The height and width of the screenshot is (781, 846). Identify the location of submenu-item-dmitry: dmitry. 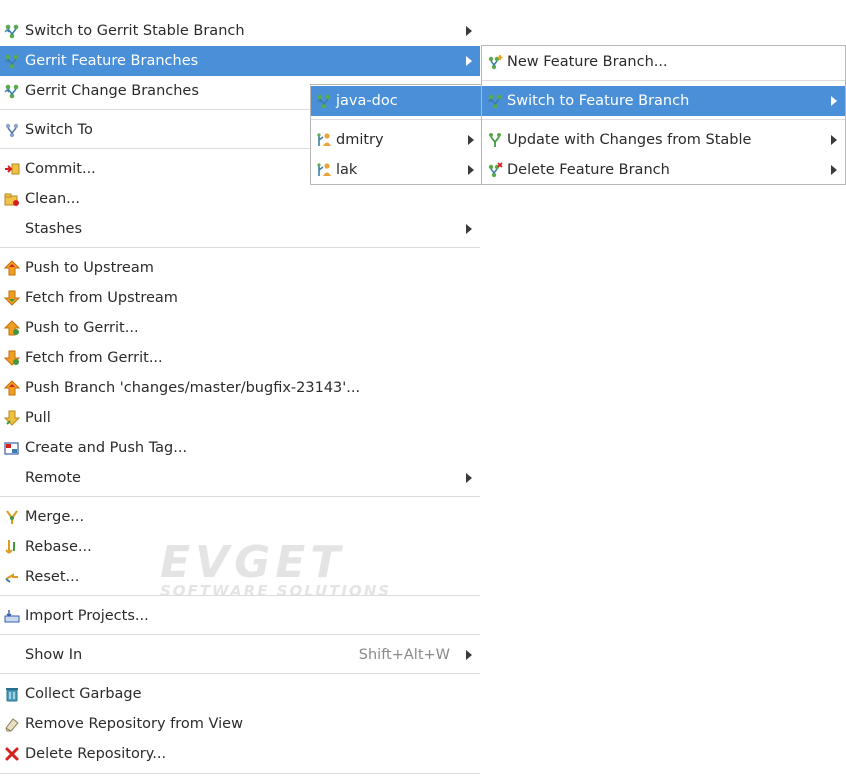
(396, 140).